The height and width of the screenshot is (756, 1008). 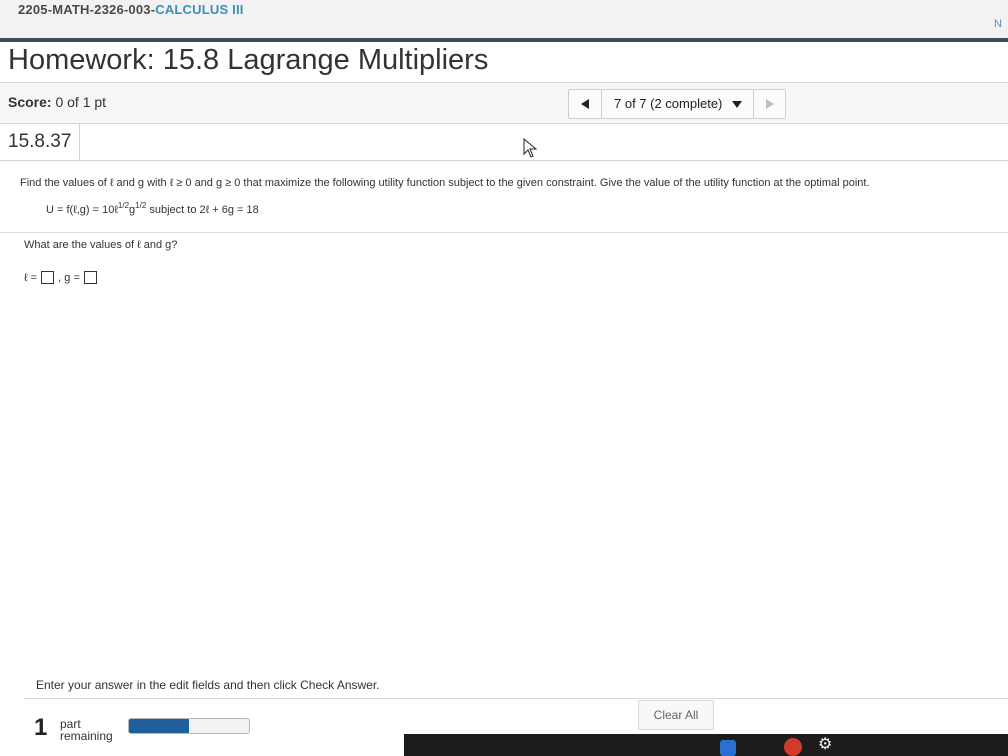 What do you see at coordinates (69, 277) in the screenshot?
I see `answer-g-label: , g =` at bounding box center [69, 277].